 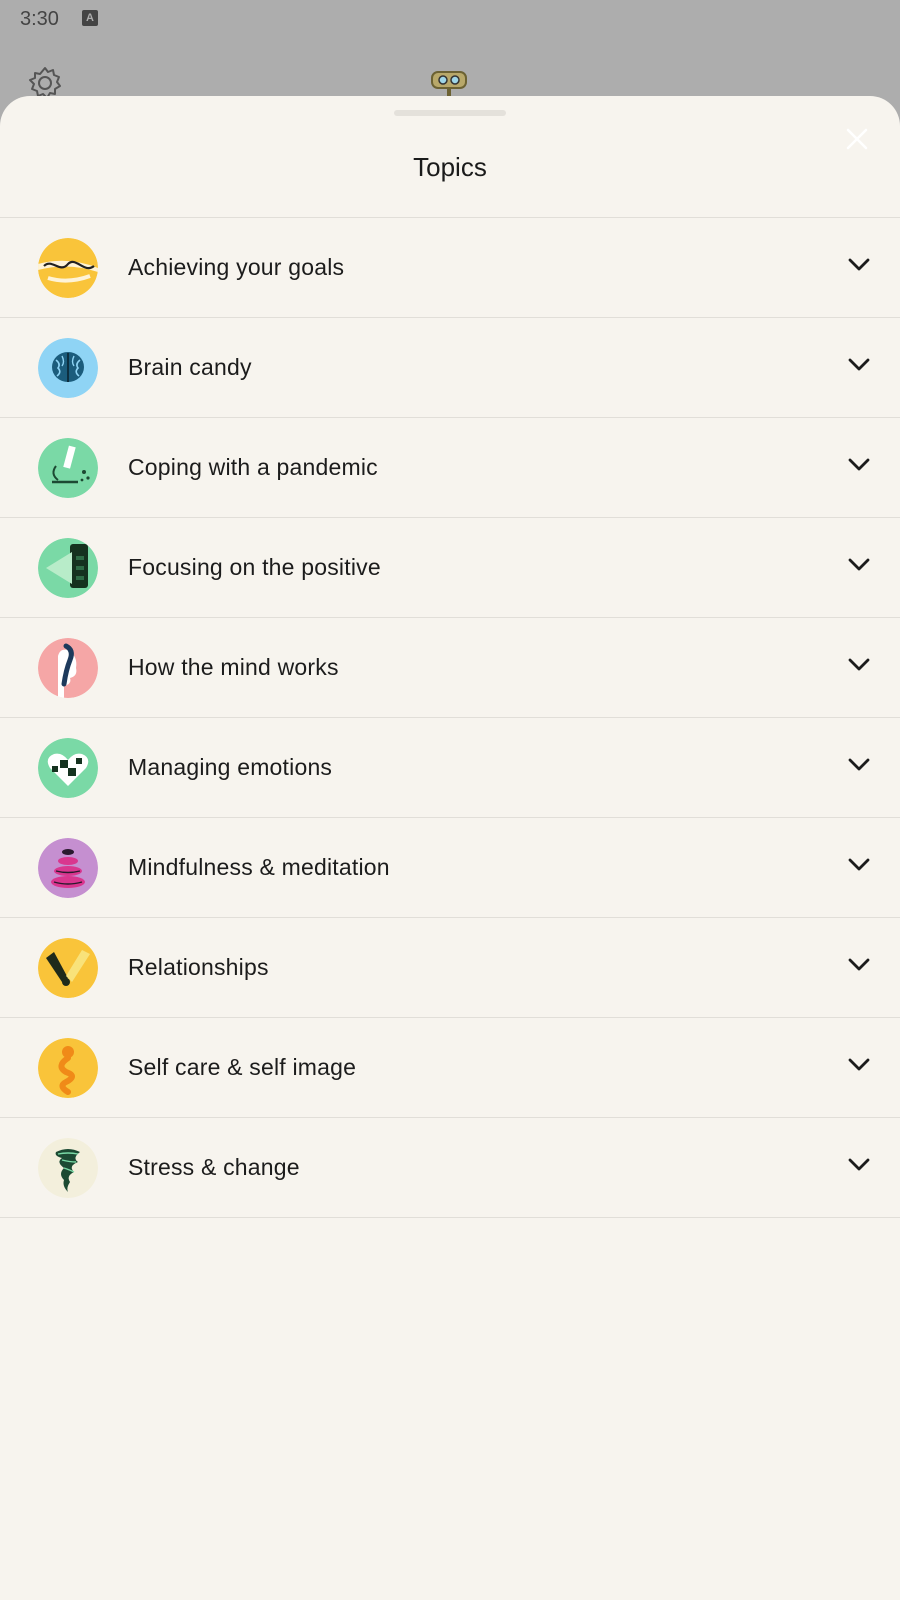 What do you see at coordinates (450, 568) in the screenshot?
I see `topic-row-focusing-positive: Focusing on the positive` at bounding box center [450, 568].